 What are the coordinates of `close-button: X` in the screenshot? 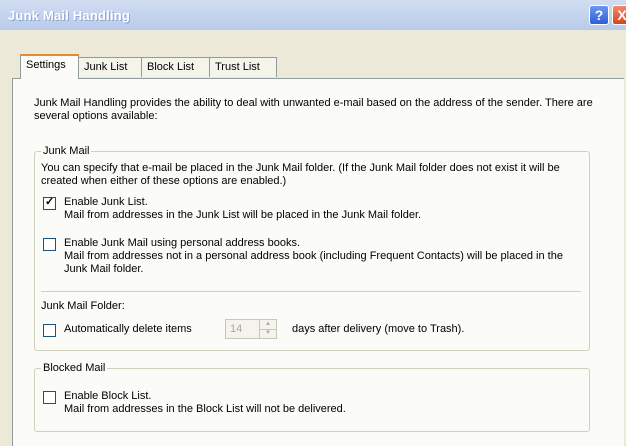 It's located at (619, 15).